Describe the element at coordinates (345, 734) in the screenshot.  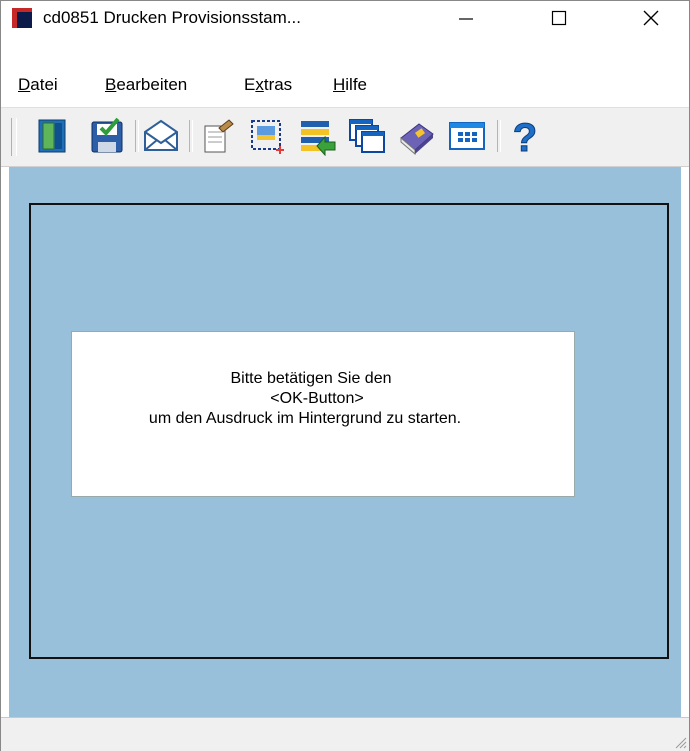
I see `status-bar` at that location.